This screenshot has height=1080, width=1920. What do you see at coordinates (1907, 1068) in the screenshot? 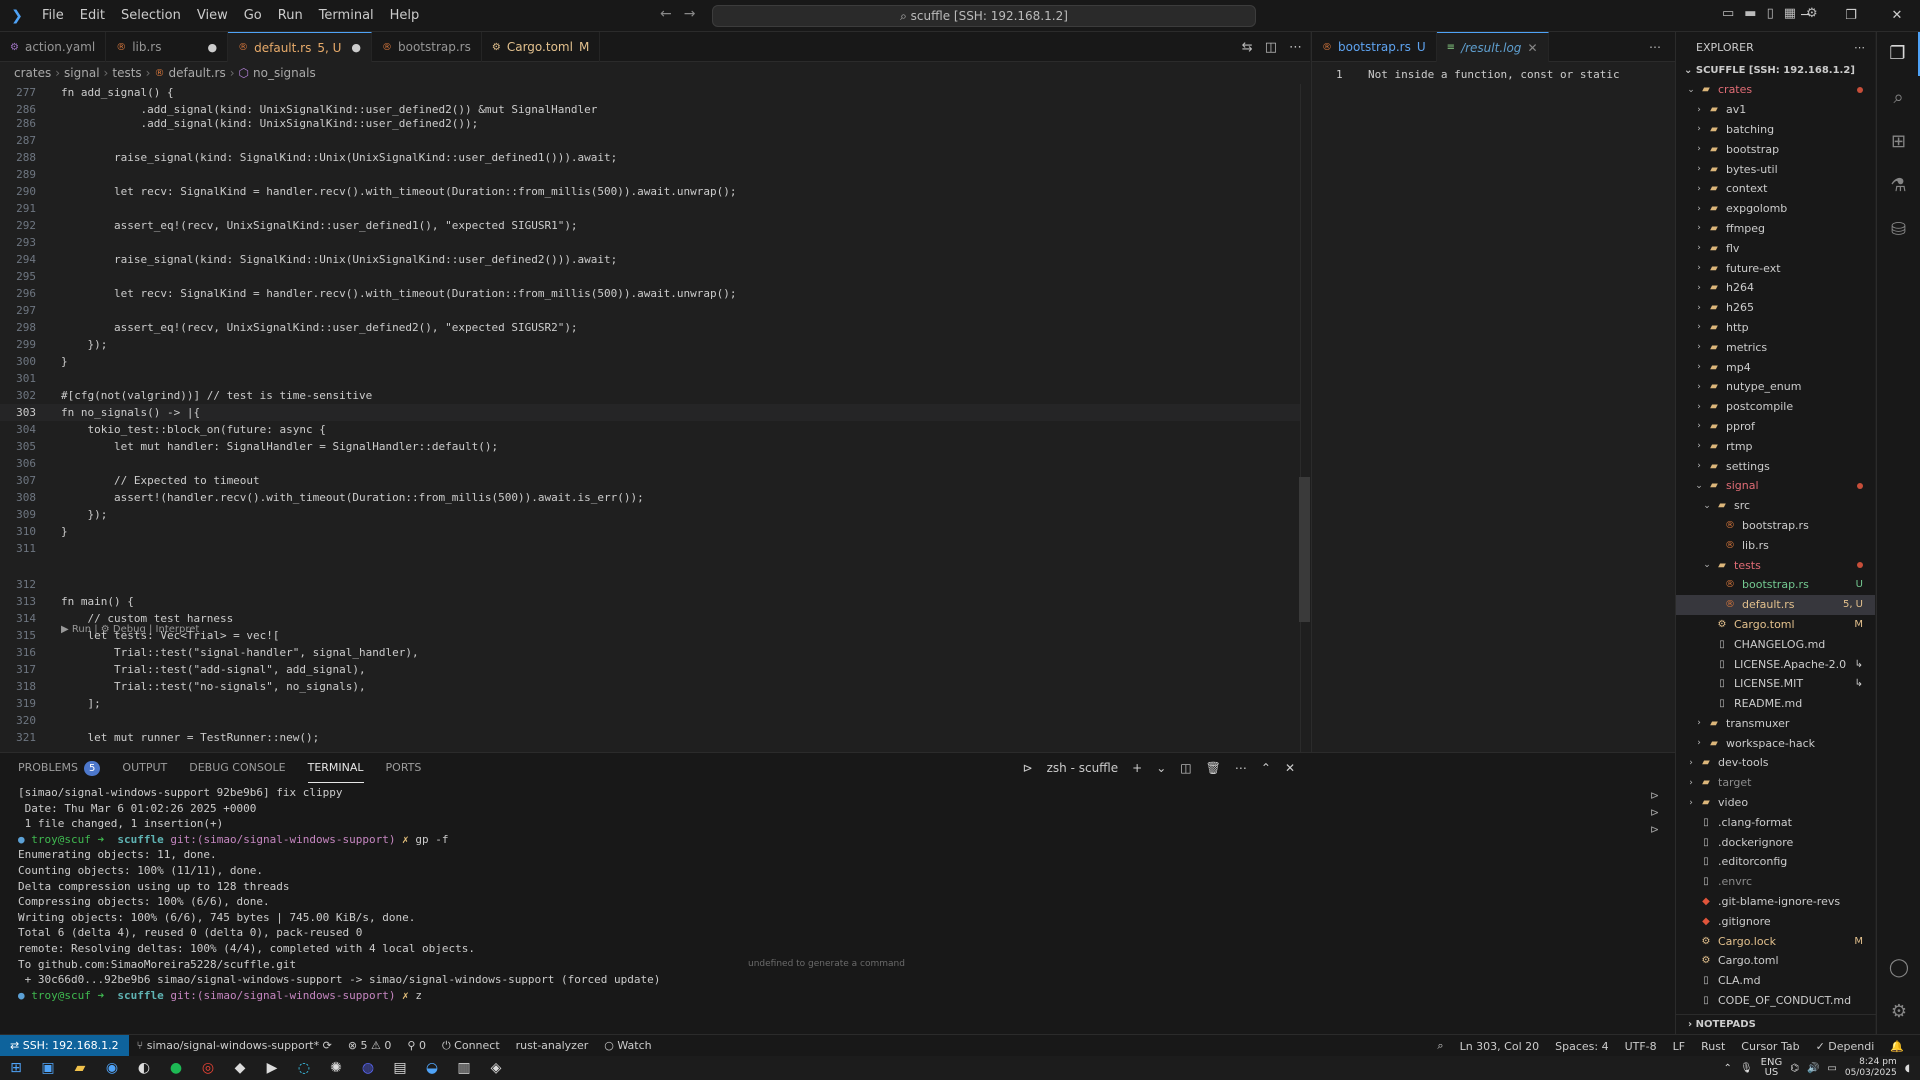
I see `notification-center-icon: ◖` at bounding box center [1907, 1068].